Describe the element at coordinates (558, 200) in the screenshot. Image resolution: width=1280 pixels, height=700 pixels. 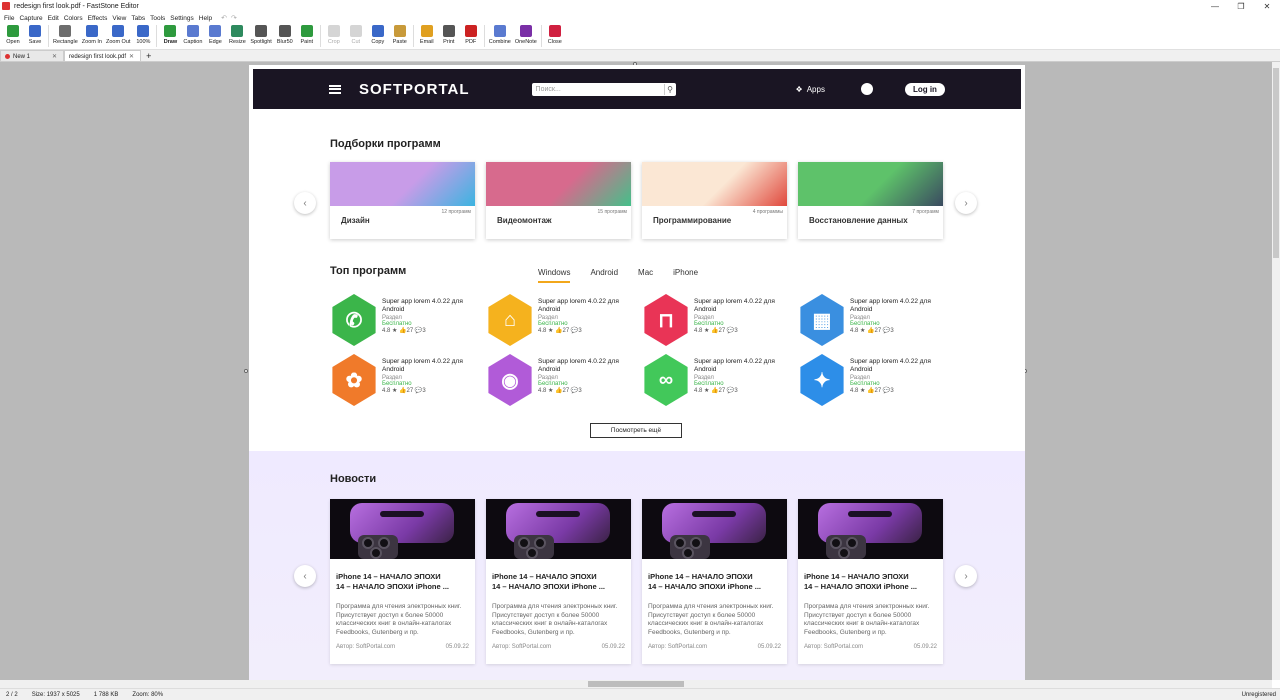
I see `collection-card: 15 программ Видеомонтаж` at that location.